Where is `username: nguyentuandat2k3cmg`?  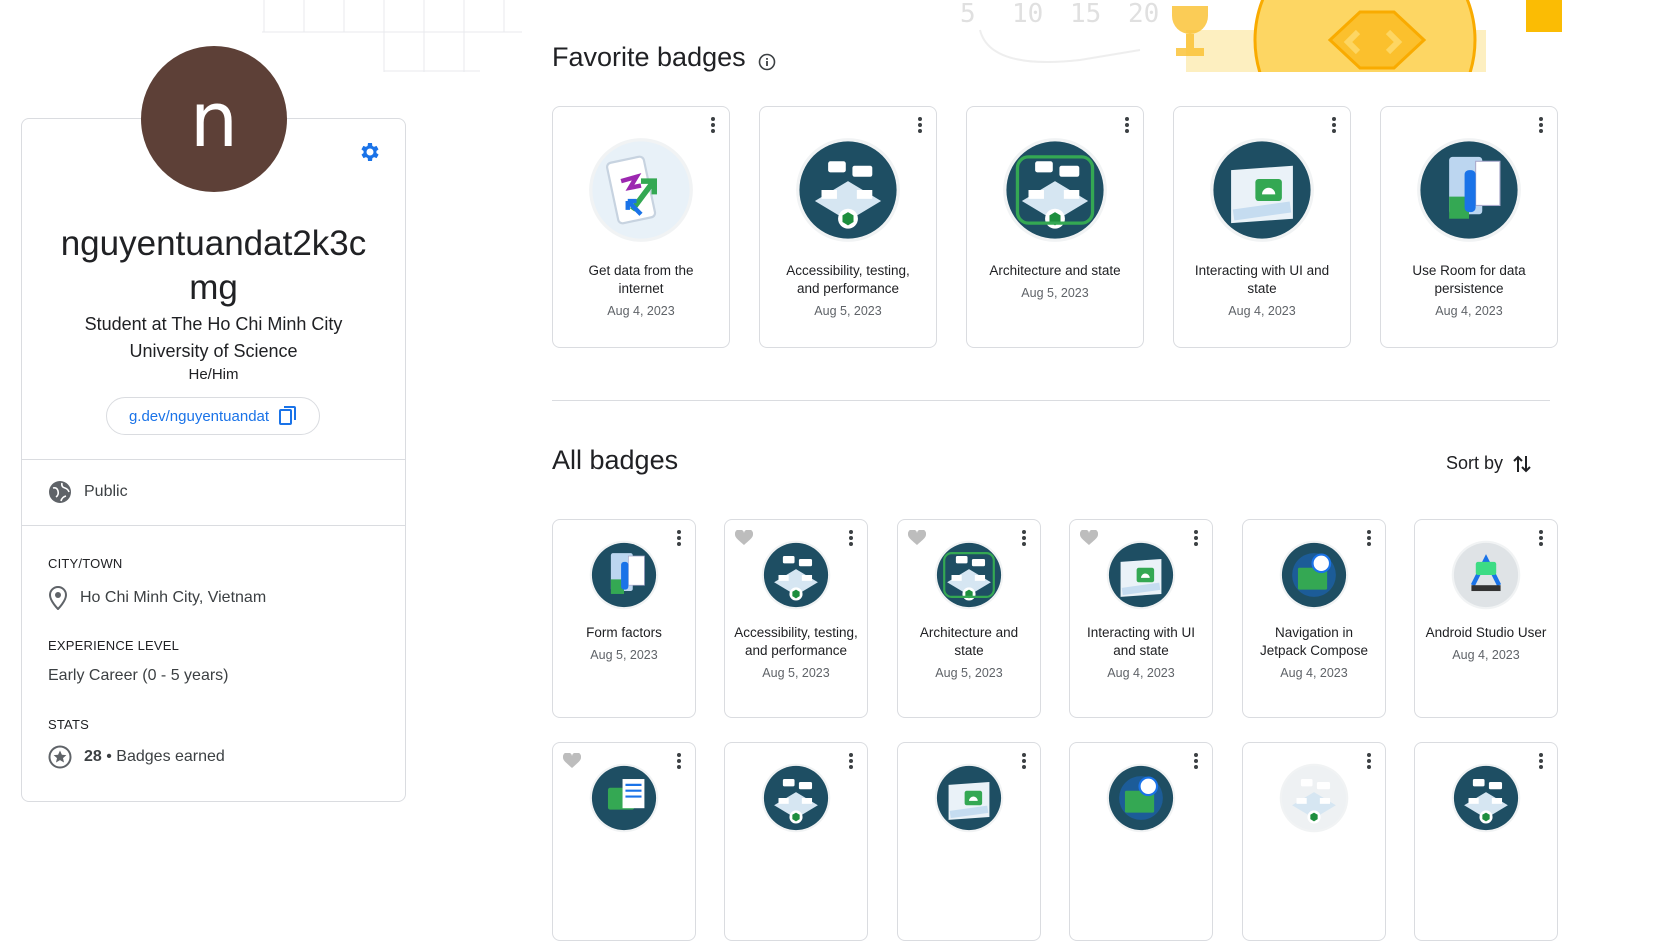
username: nguyentuandat2k3cmg is located at coordinates (213, 265).